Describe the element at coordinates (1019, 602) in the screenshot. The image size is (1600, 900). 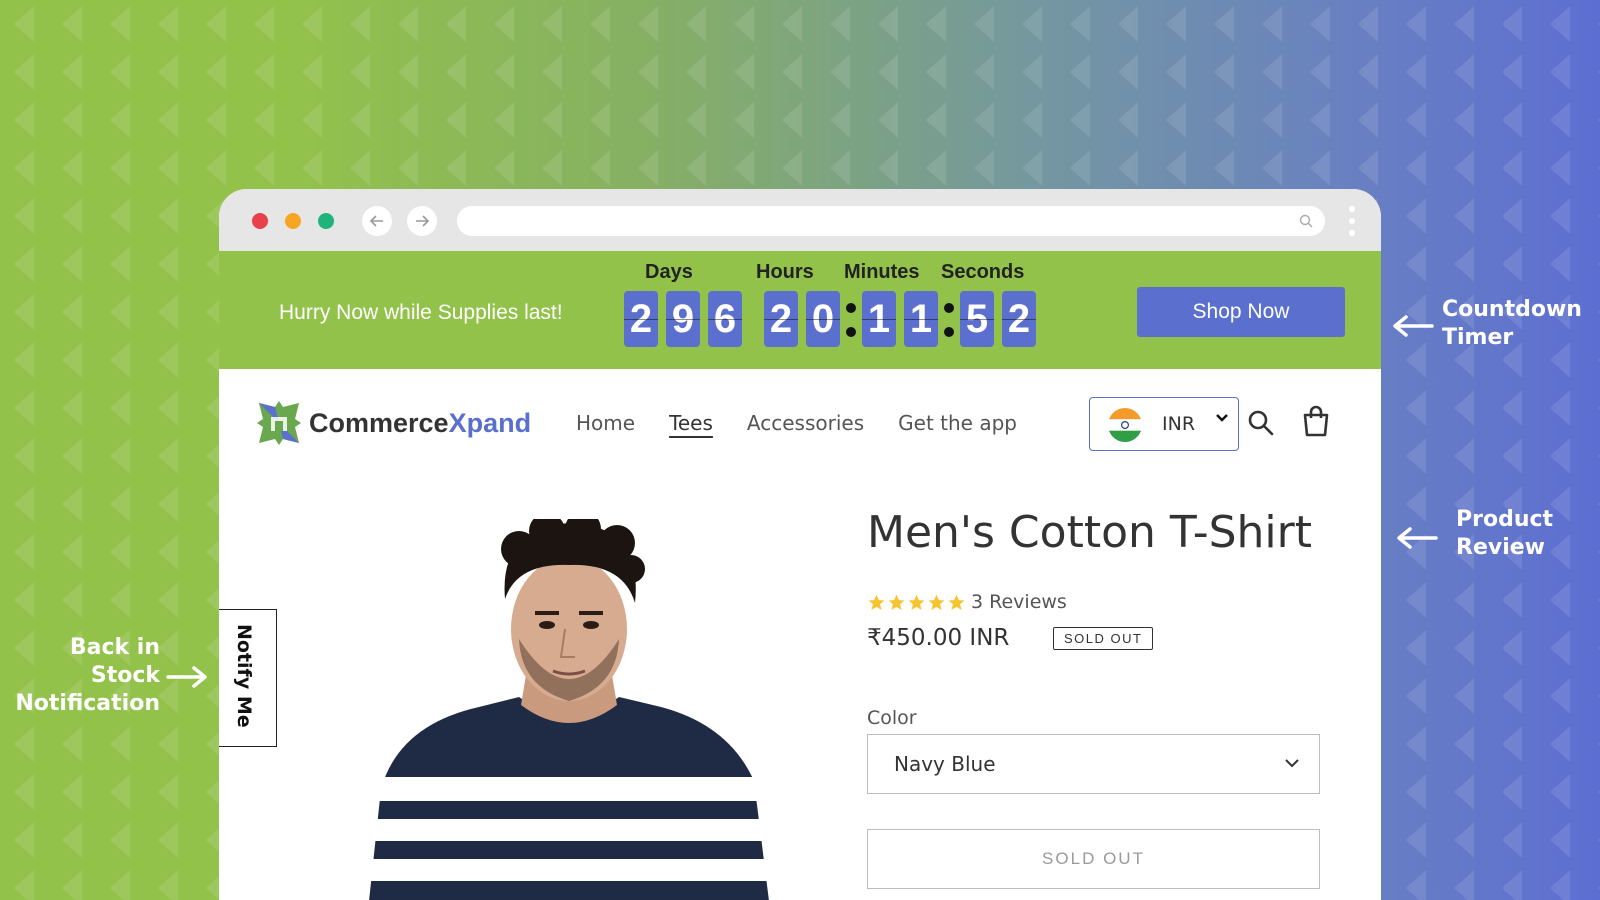
I see `review-count-link: 3 Reviews` at that location.